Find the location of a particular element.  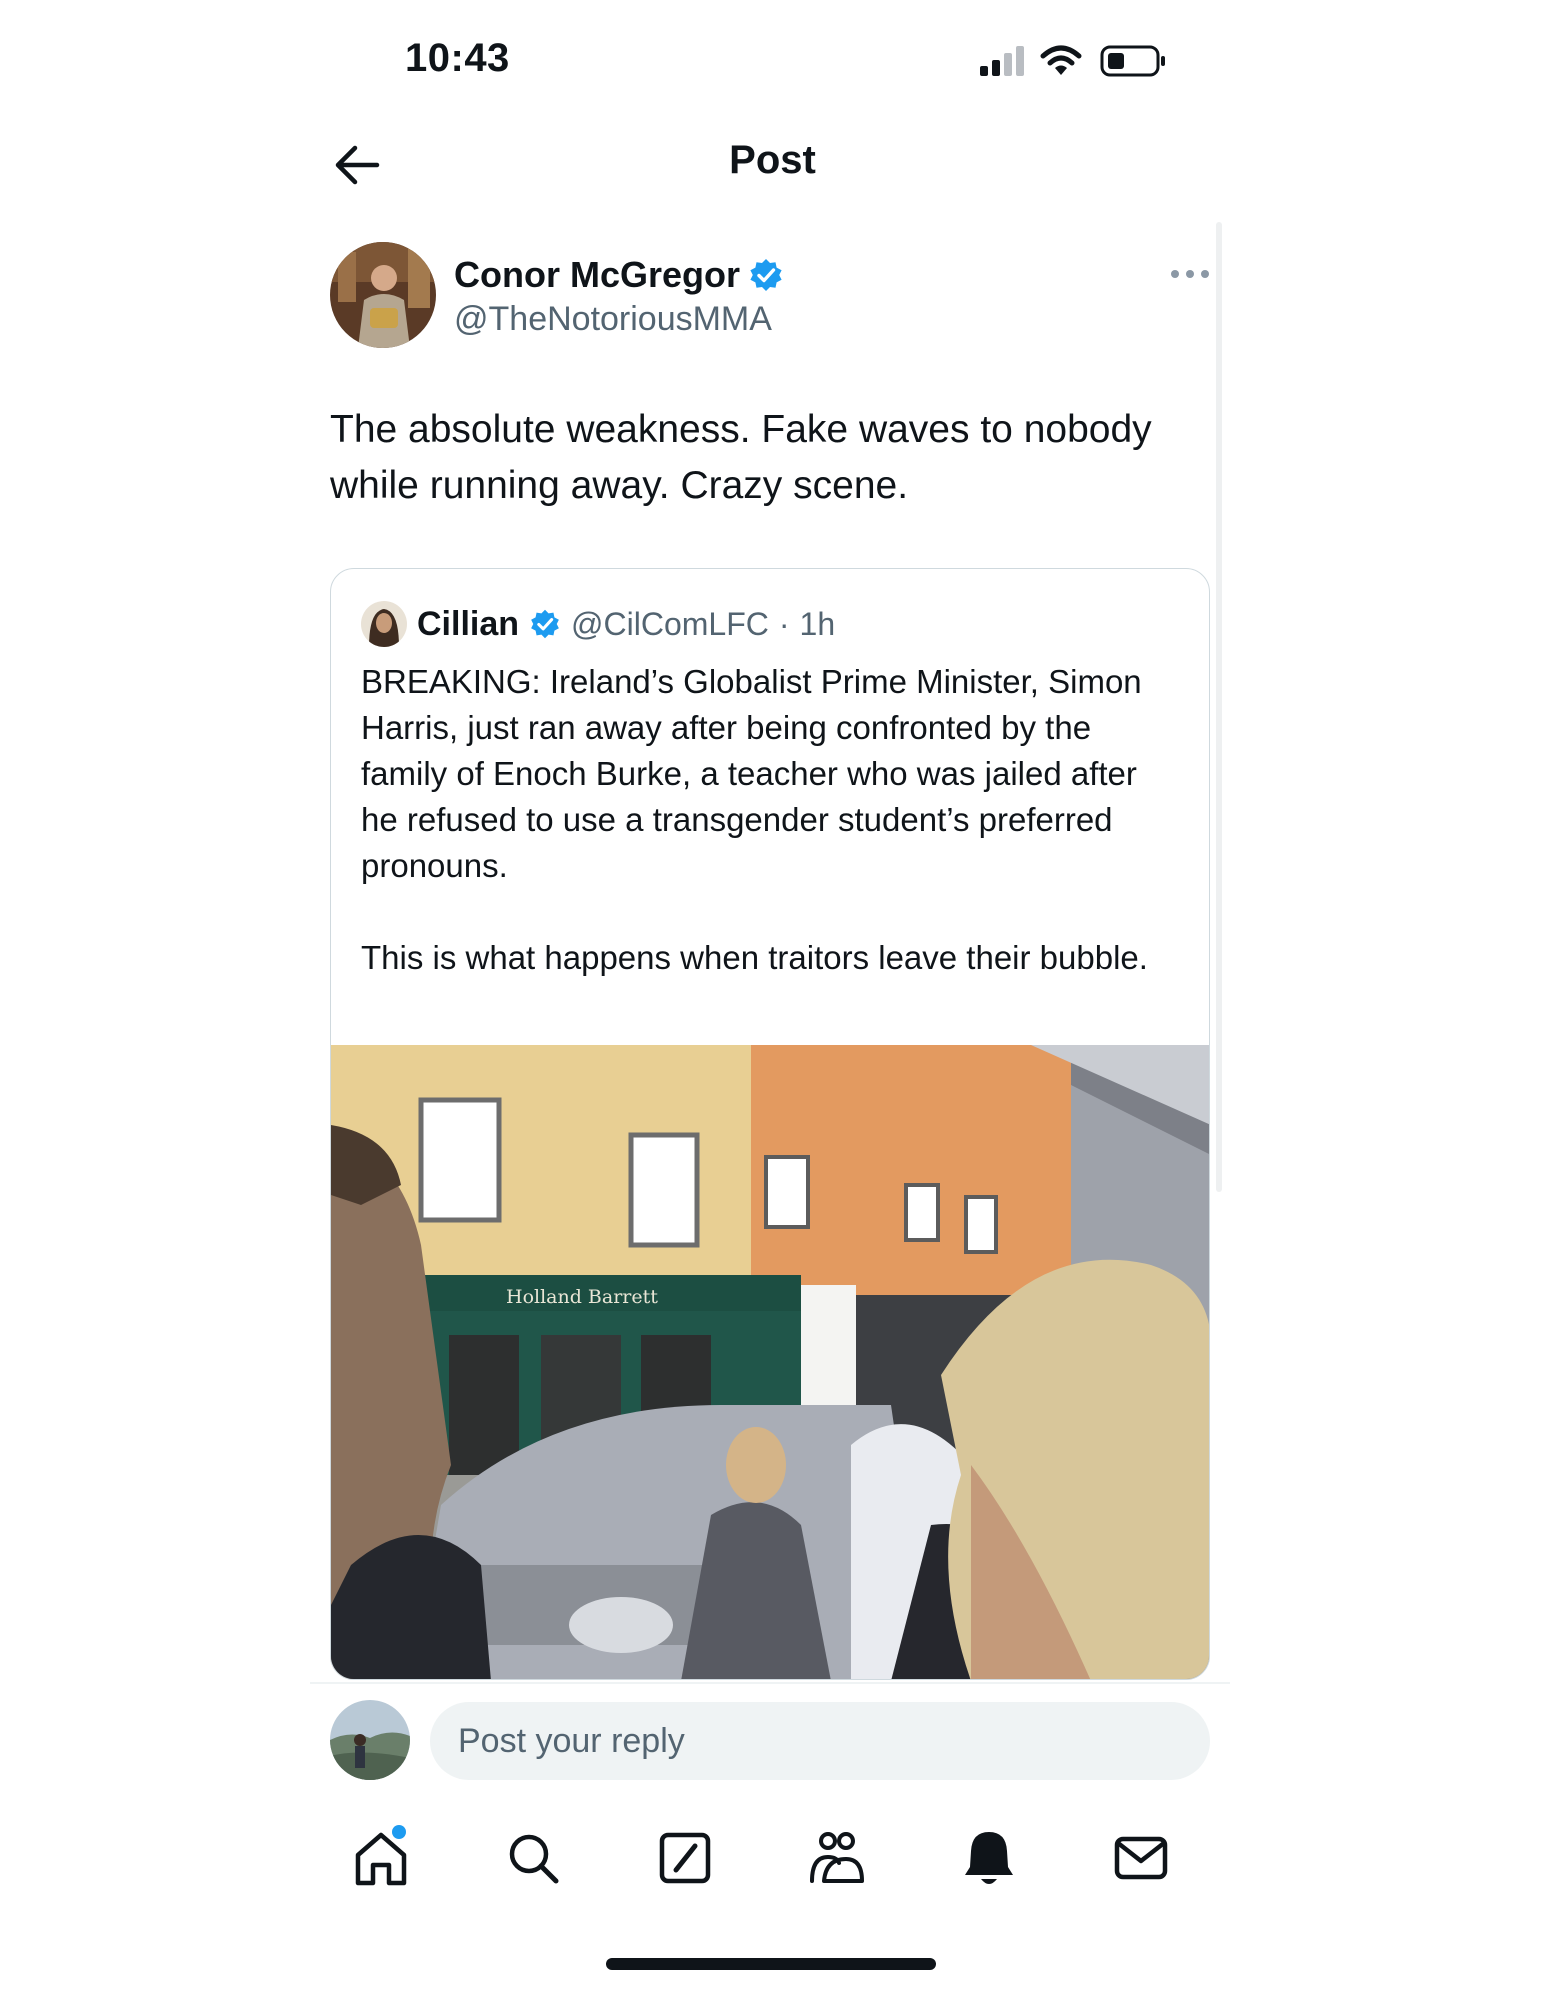

wifi-icon is located at coordinates (1061, 60).